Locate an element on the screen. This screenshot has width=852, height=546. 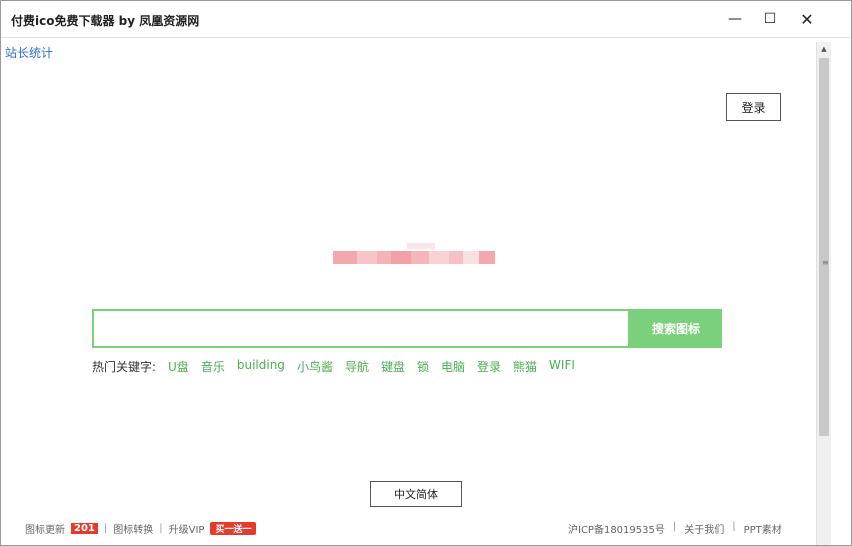
maximize-button: ☐ is located at coordinates (770, 19).